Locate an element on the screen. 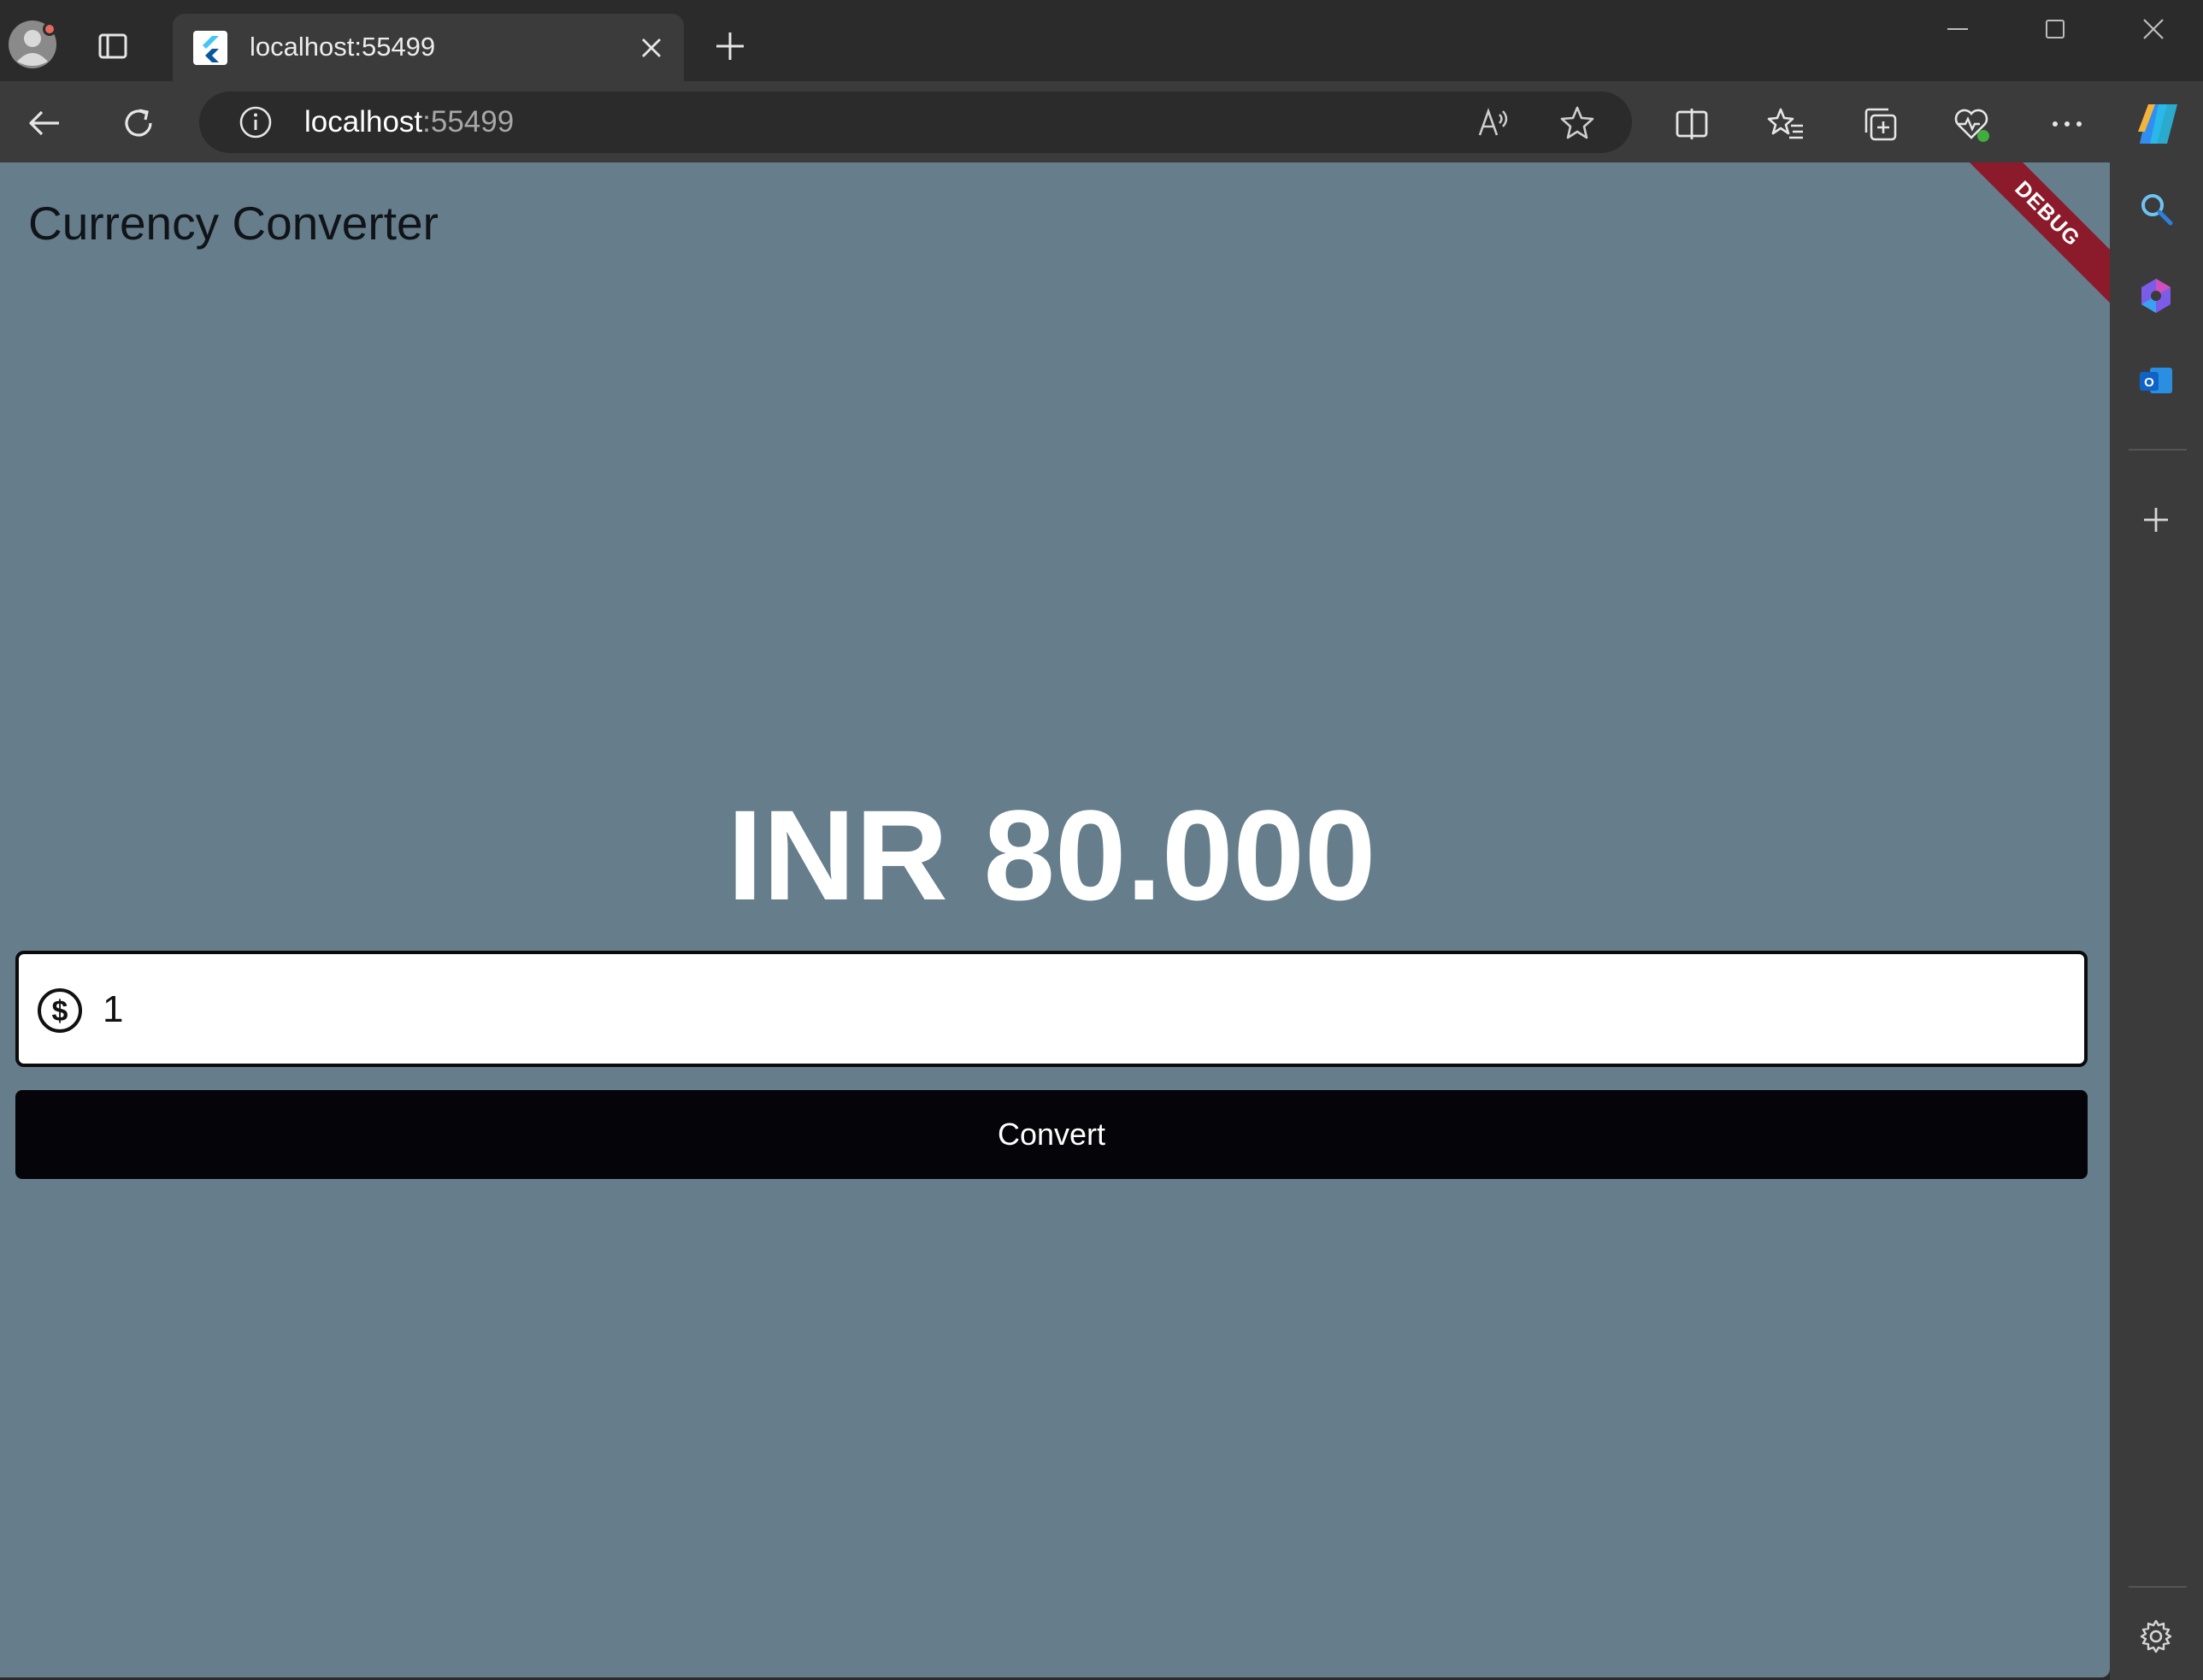  close-tab-icon is located at coordinates (651, 48).